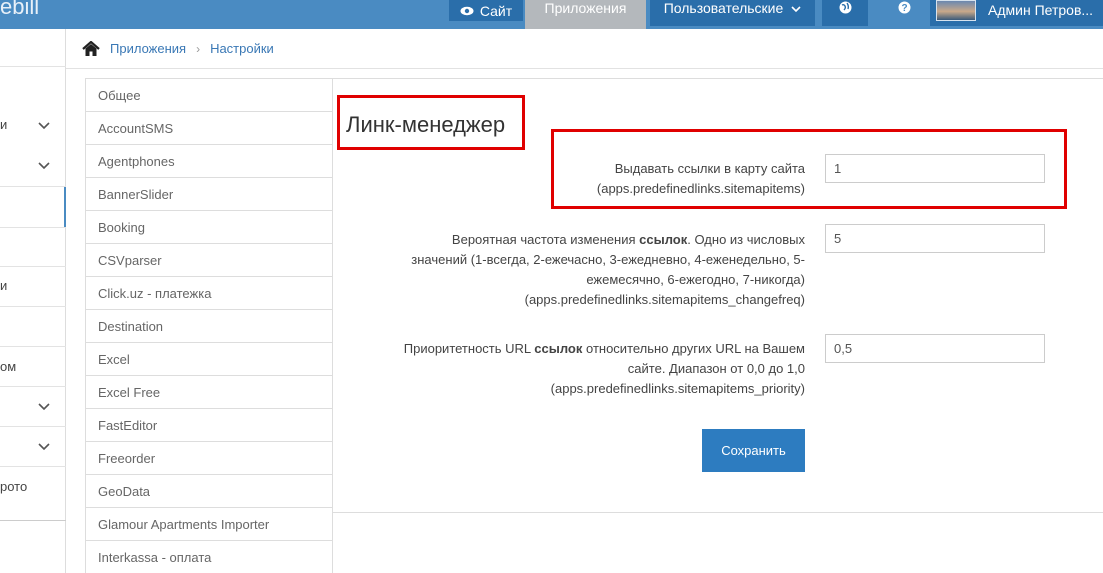 The height and width of the screenshot is (573, 1103). What do you see at coordinates (33, 285) in the screenshot?
I see `sidebar-item-3: и` at bounding box center [33, 285].